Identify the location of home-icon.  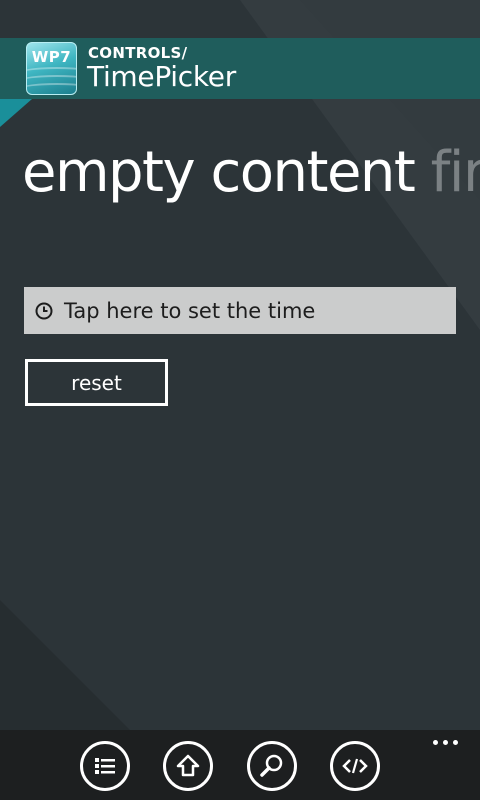
(188, 765).